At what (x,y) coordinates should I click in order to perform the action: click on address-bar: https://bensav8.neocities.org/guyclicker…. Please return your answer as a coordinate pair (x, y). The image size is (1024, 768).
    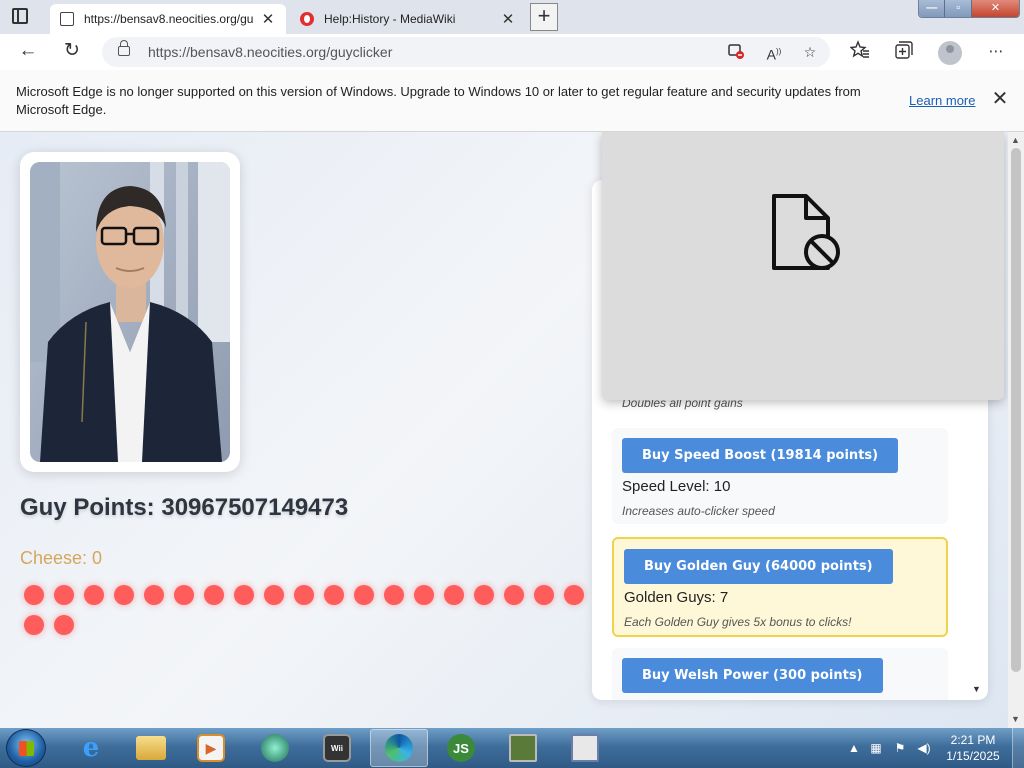
    Looking at the image, I should click on (466, 52).